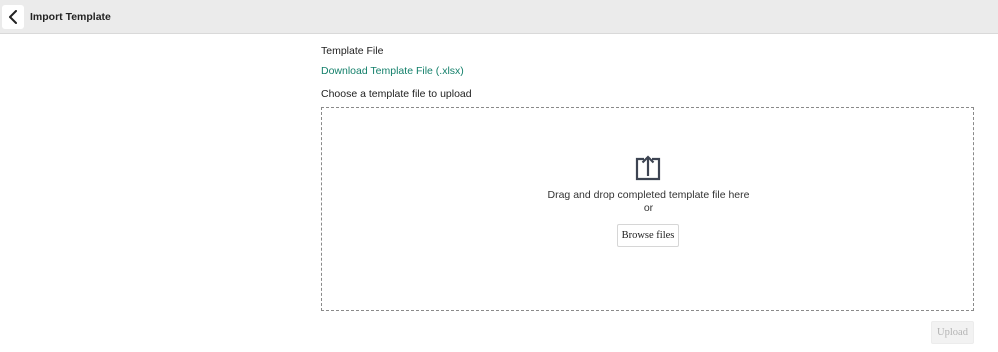 This screenshot has width=998, height=352. I want to click on page-header: Import Template, so click(499, 17).